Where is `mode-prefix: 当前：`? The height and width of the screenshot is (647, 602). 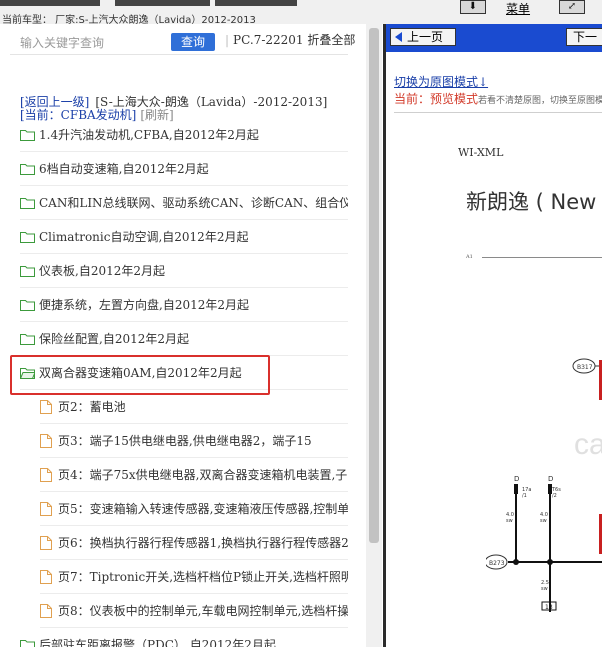
mode-prefix: 当前： is located at coordinates (412, 99).